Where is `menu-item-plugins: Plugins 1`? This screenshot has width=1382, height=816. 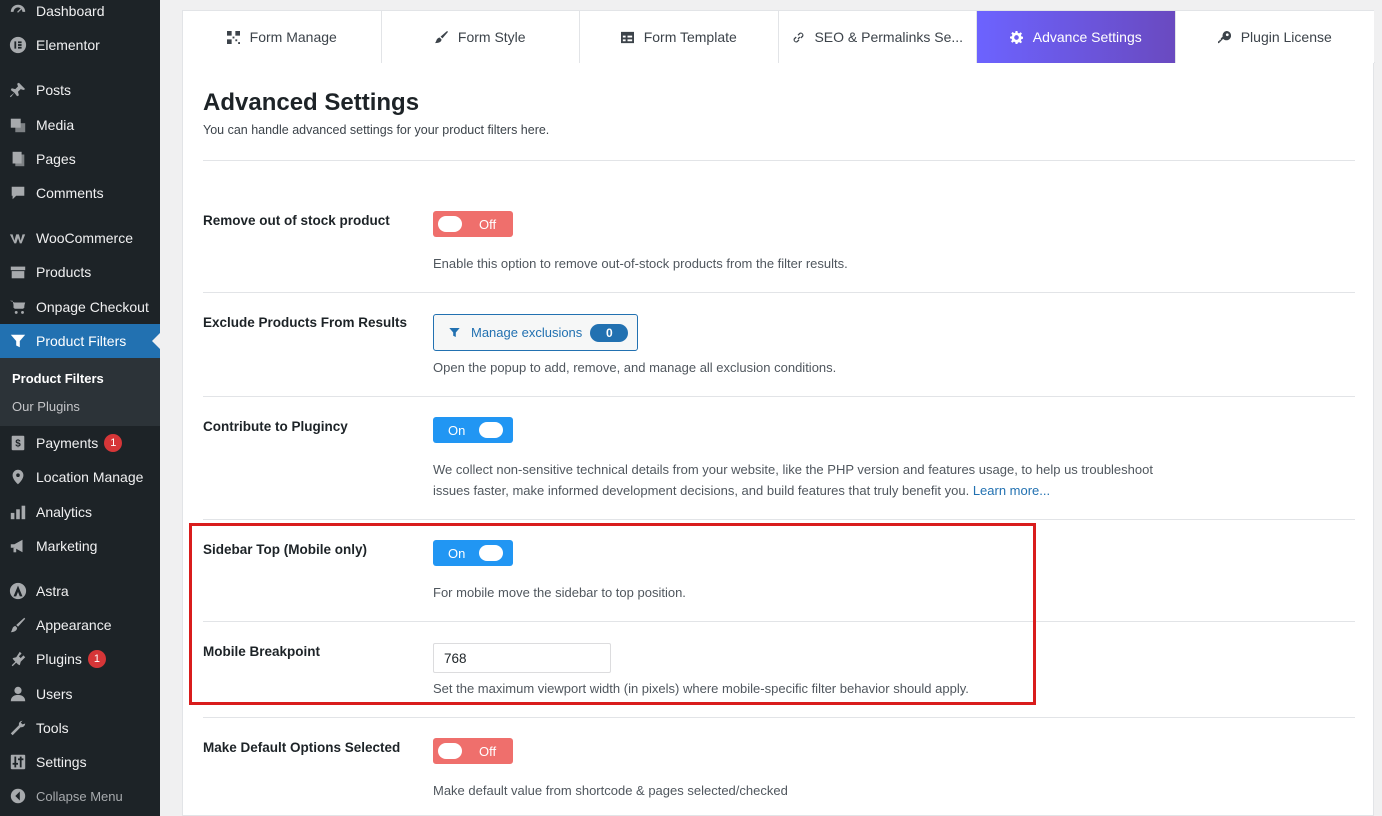
menu-item-plugins: Plugins 1 is located at coordinates (80, 659).